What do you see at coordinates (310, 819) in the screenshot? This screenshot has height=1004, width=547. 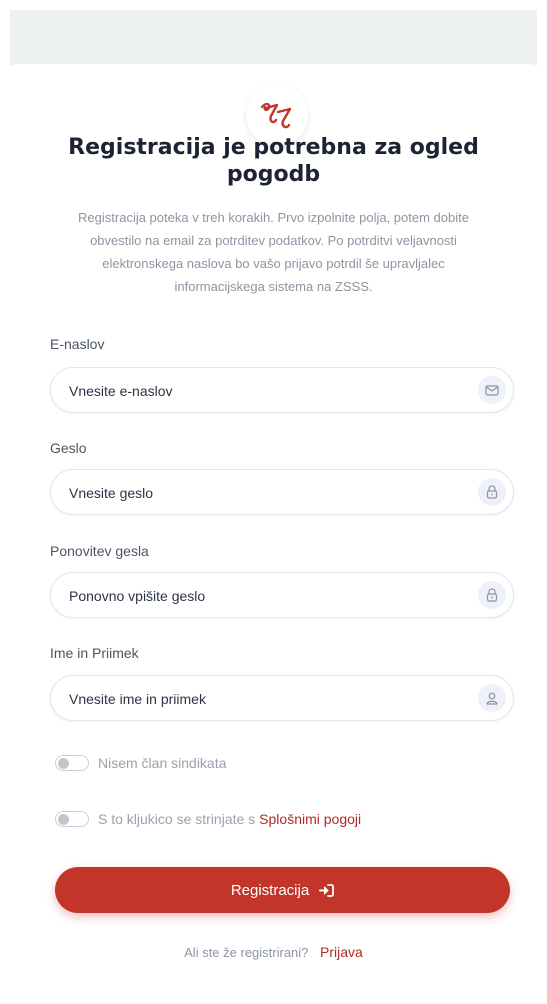 I see `terms-link: Splošnimi pogoji` at bounding box center [310, 819].